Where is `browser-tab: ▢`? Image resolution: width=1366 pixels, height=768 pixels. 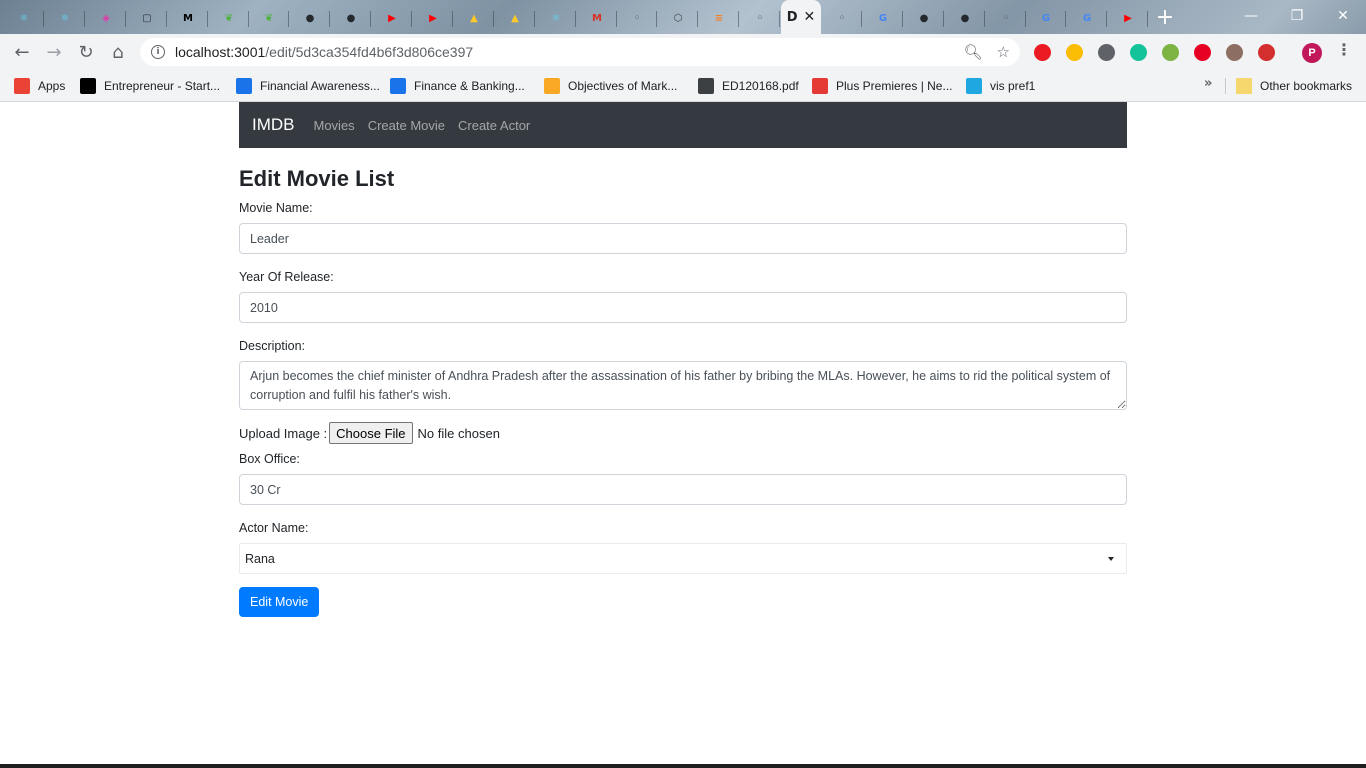
browser-tab: ▢ is located at coordinates (147, 18).